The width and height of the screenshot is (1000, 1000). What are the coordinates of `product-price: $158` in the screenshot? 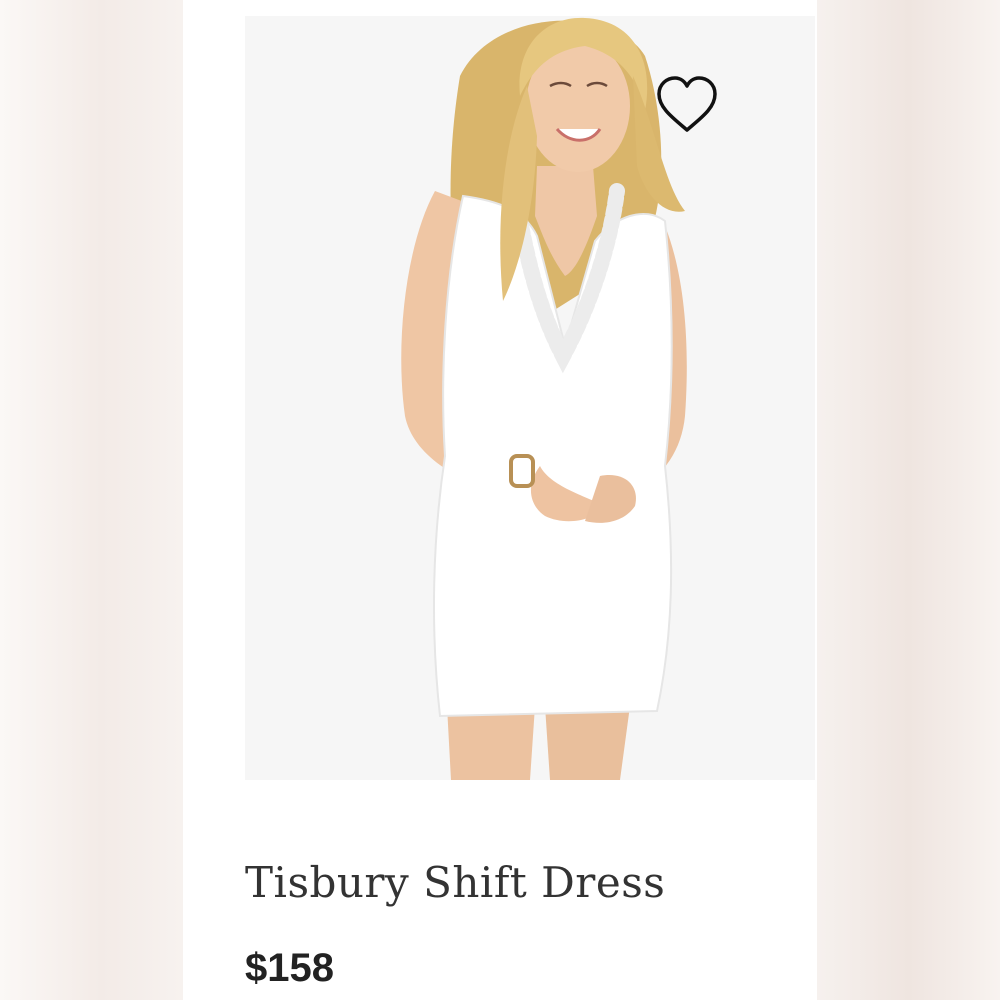 It's located at (289, 968).